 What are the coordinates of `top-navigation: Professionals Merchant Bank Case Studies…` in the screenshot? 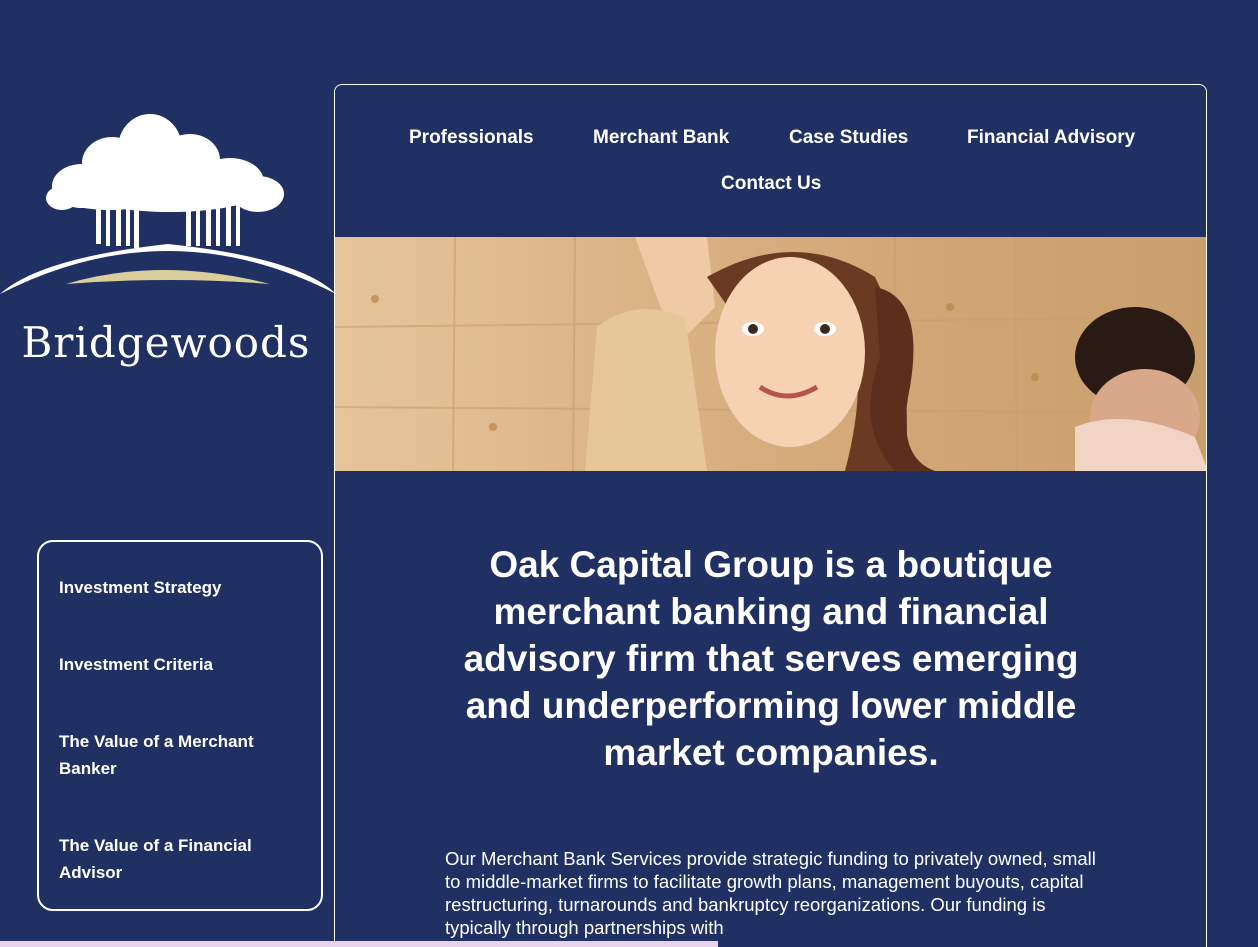 It's located at (770, 161).